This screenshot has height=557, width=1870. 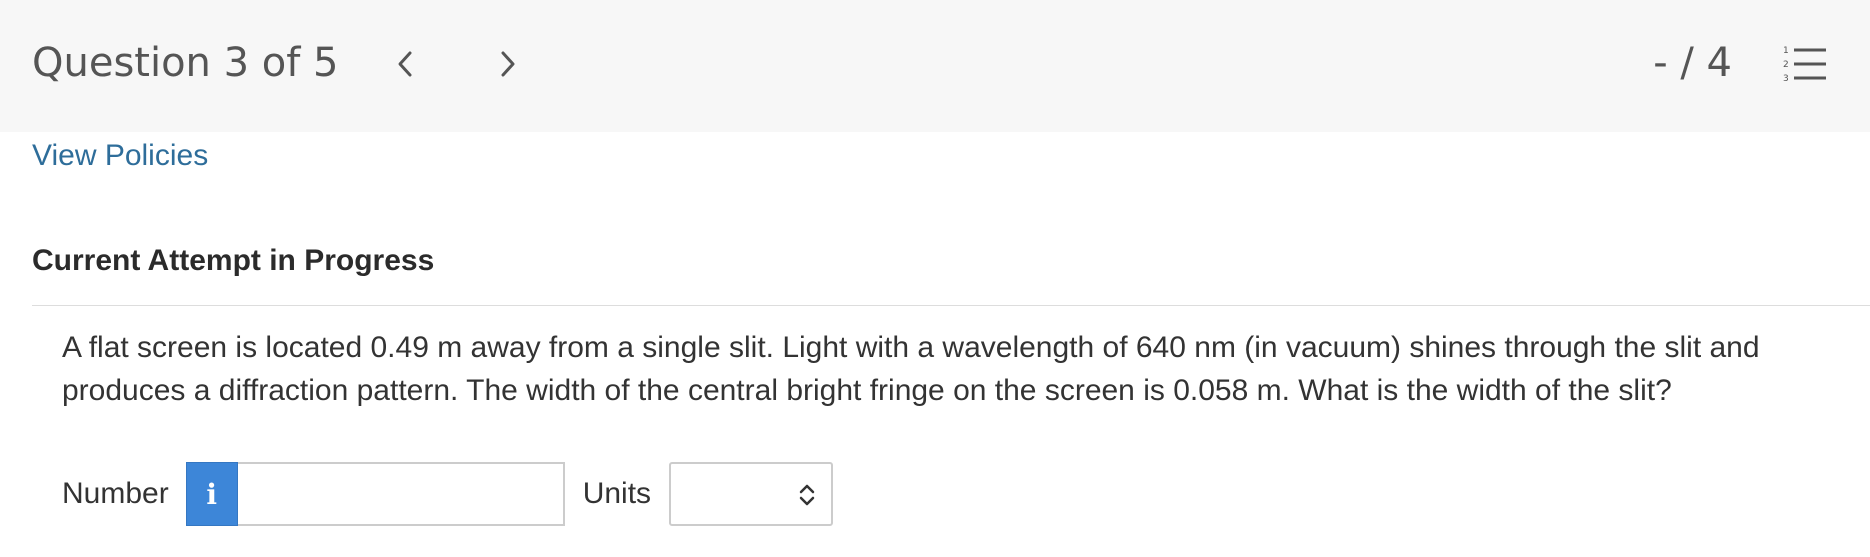 I want to click on section-divider, so click(x=951, y=305).